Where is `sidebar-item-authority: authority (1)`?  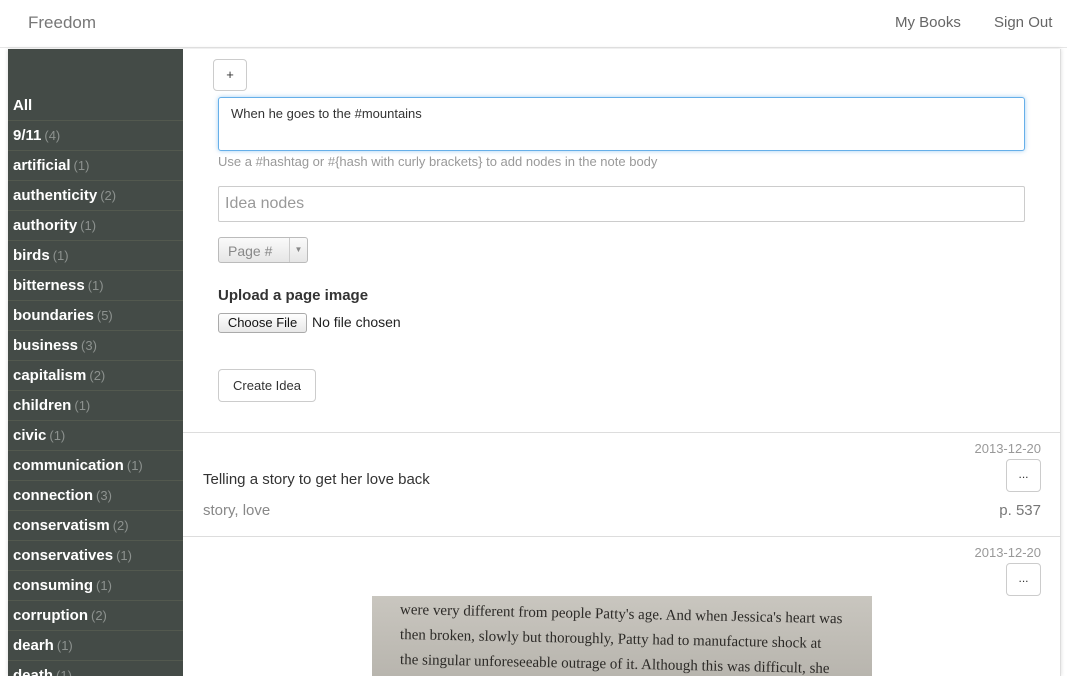 sidebar-item-authority: authority (1) is located at coordinates (95, 226).